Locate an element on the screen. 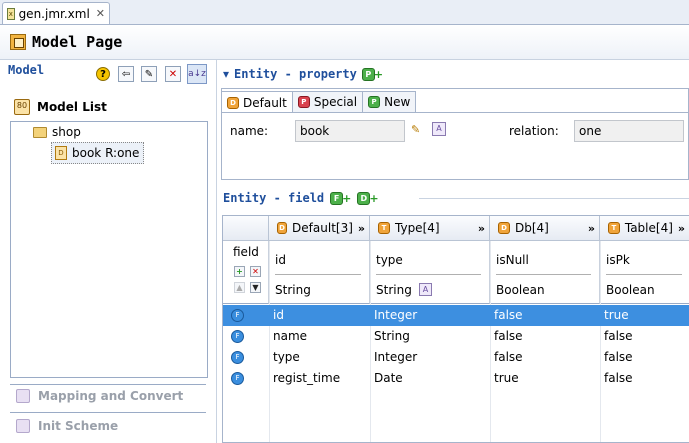 The height and width of the screenshot is (443, 689). import-icon: ⇦ is located at coordinates (126, 74).